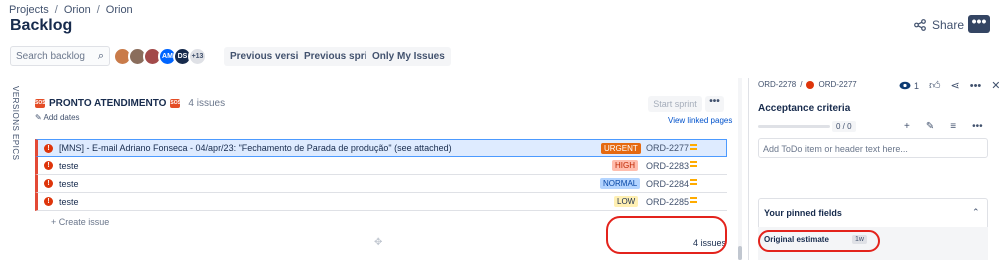 This screenshot has height=260, width=999. Describe the element at coordinates (714, 104) in the screenshot. I see `sprint-more-button: •••` at that location.